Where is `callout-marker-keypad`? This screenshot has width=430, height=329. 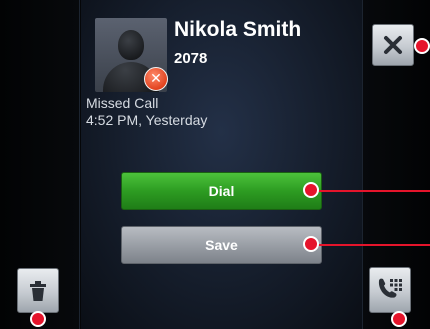 callout-marker-keypad is located at coordinates (399, 319).